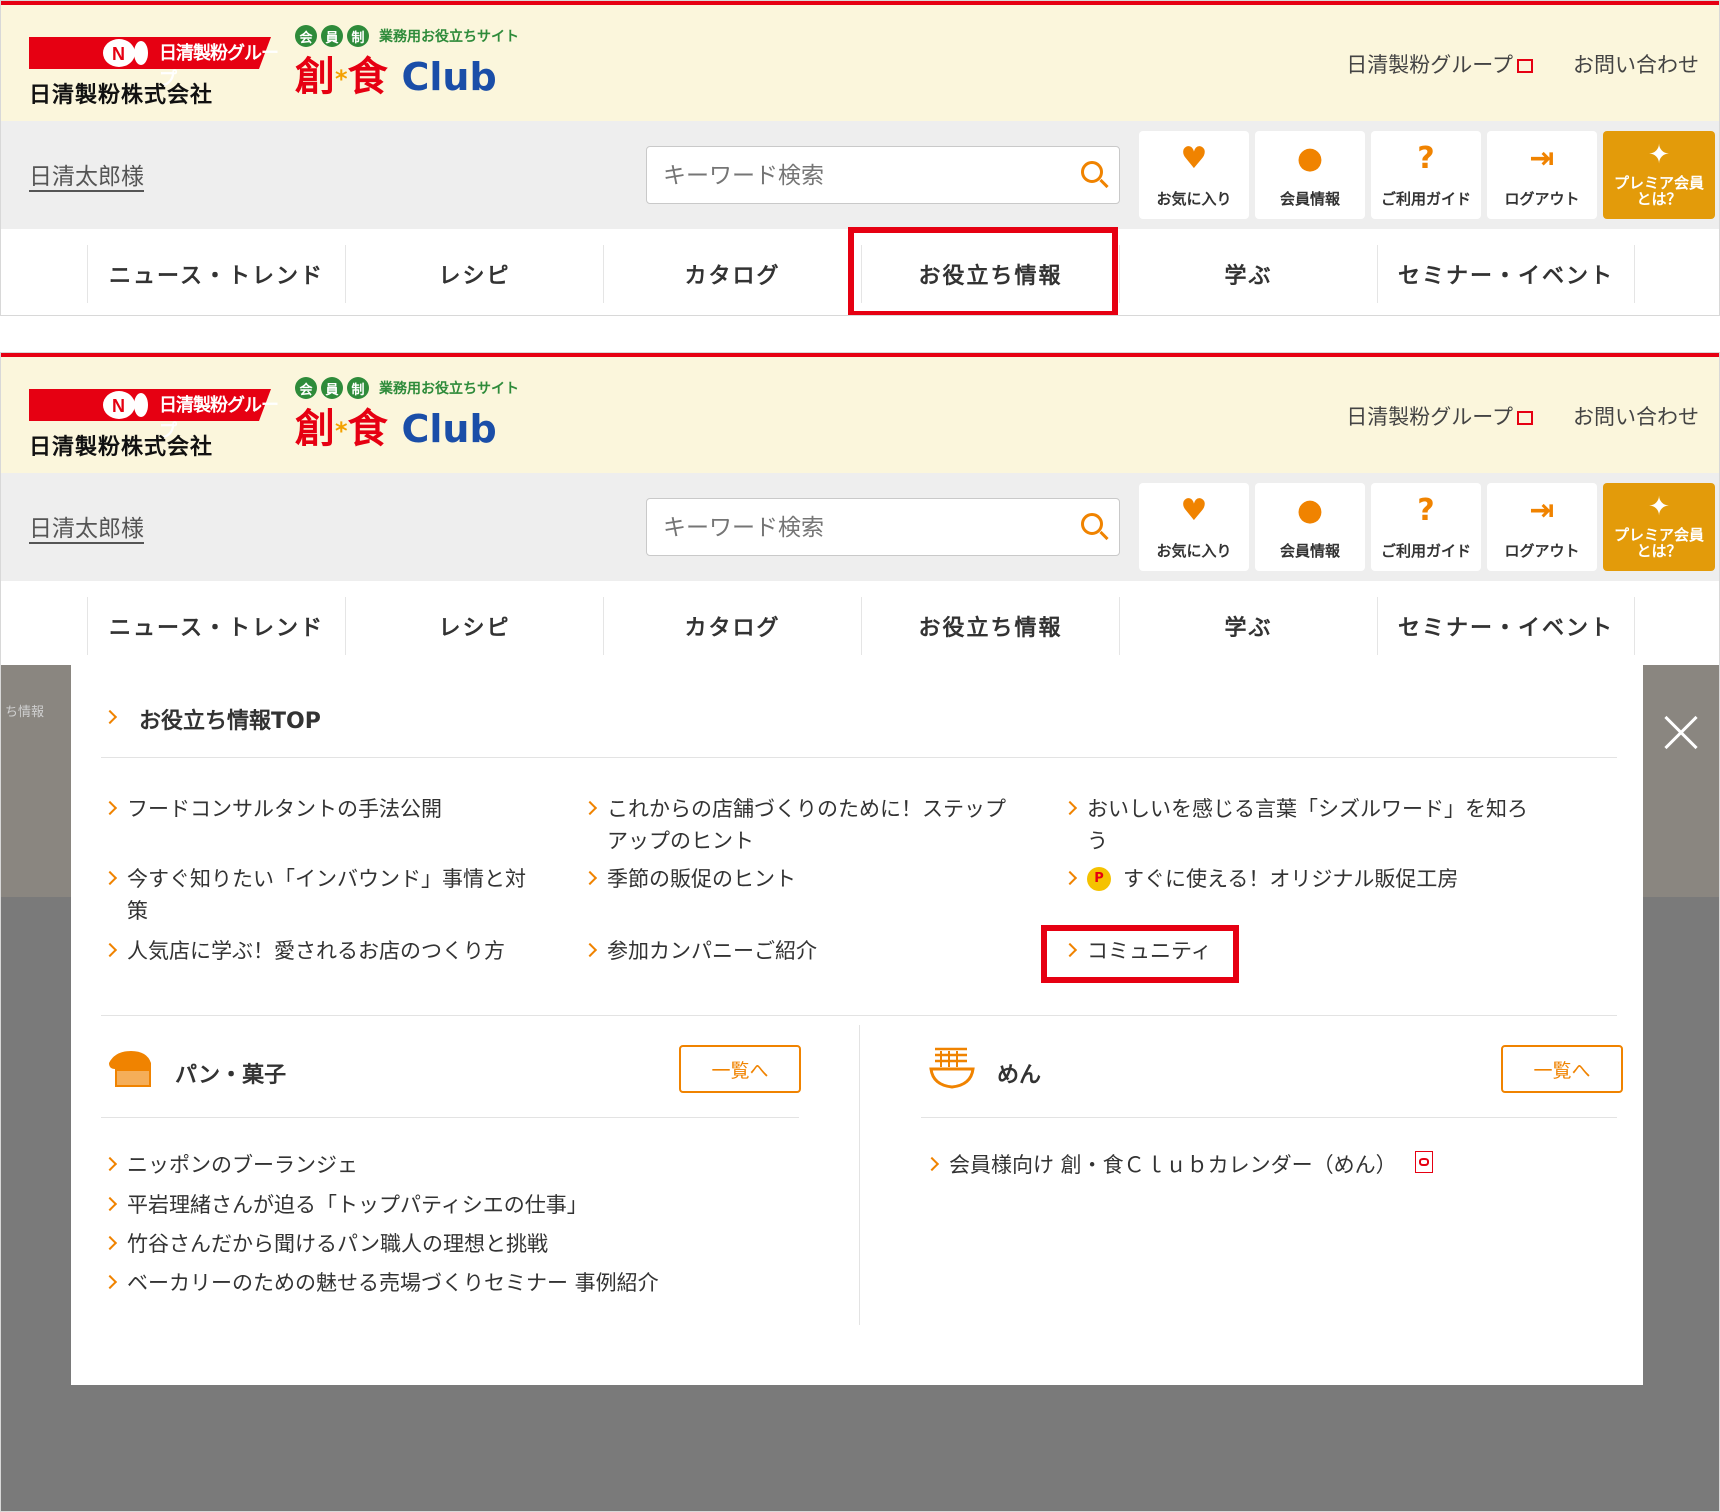 The image size is (1720, 1512). I want to click on menu-link: これからの店舗づくりのために！ステップアップのヒント, so click(803, 825).